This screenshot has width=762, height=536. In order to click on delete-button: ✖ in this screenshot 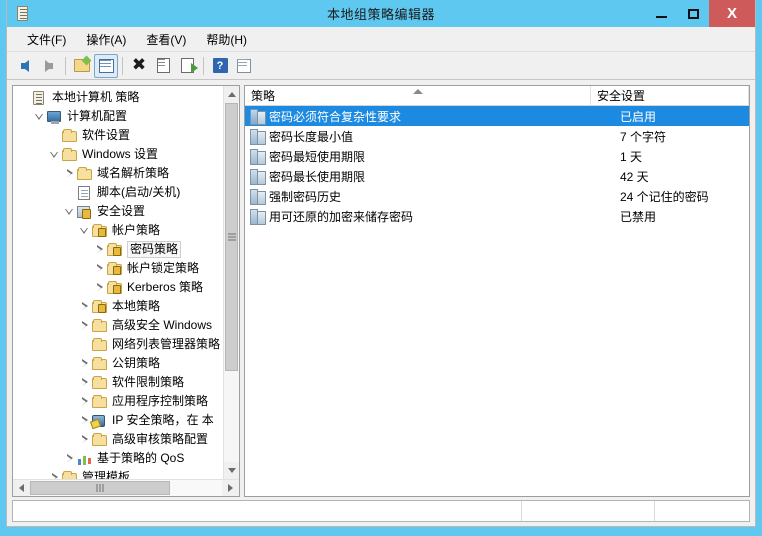, I will do `click(139, 66)`.